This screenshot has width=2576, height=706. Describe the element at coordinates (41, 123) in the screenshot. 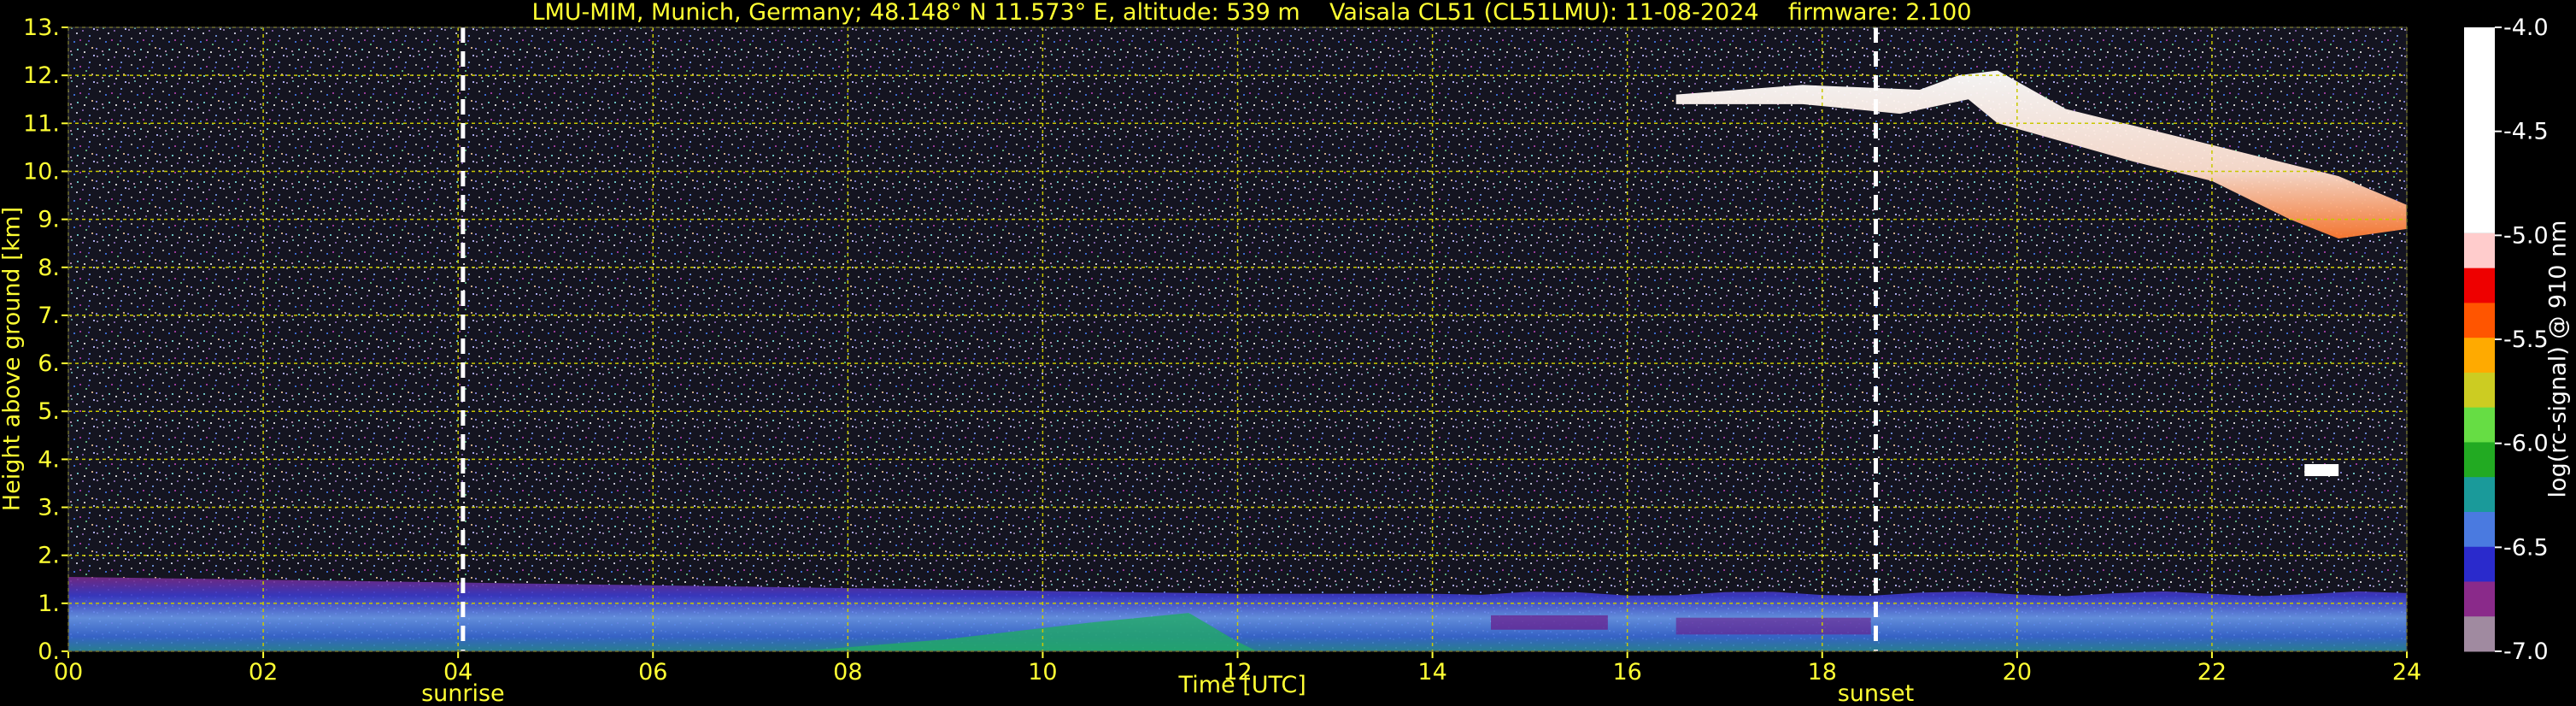

I see `y-tick-label: 11.` at that location.